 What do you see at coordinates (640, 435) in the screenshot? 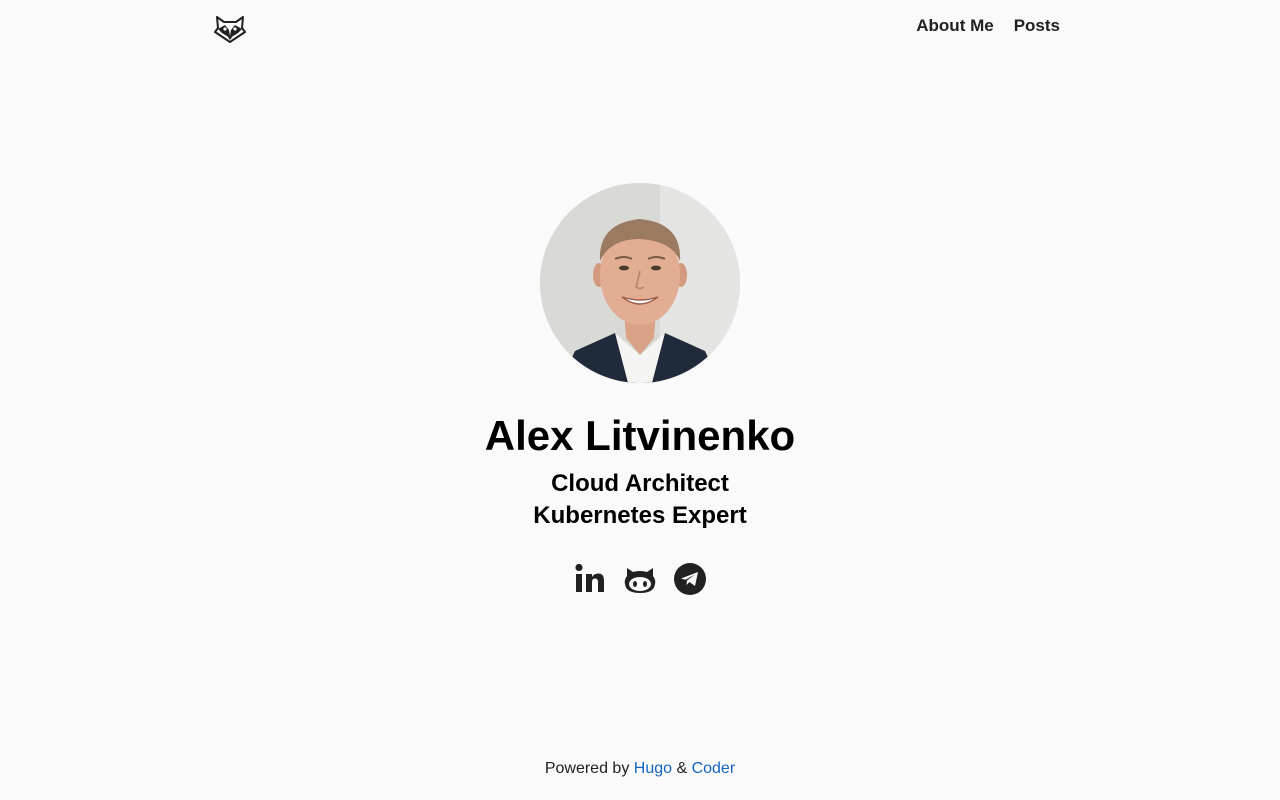
I see `profile-name: Alex Litvinenko` at bounding box center [640, 435].